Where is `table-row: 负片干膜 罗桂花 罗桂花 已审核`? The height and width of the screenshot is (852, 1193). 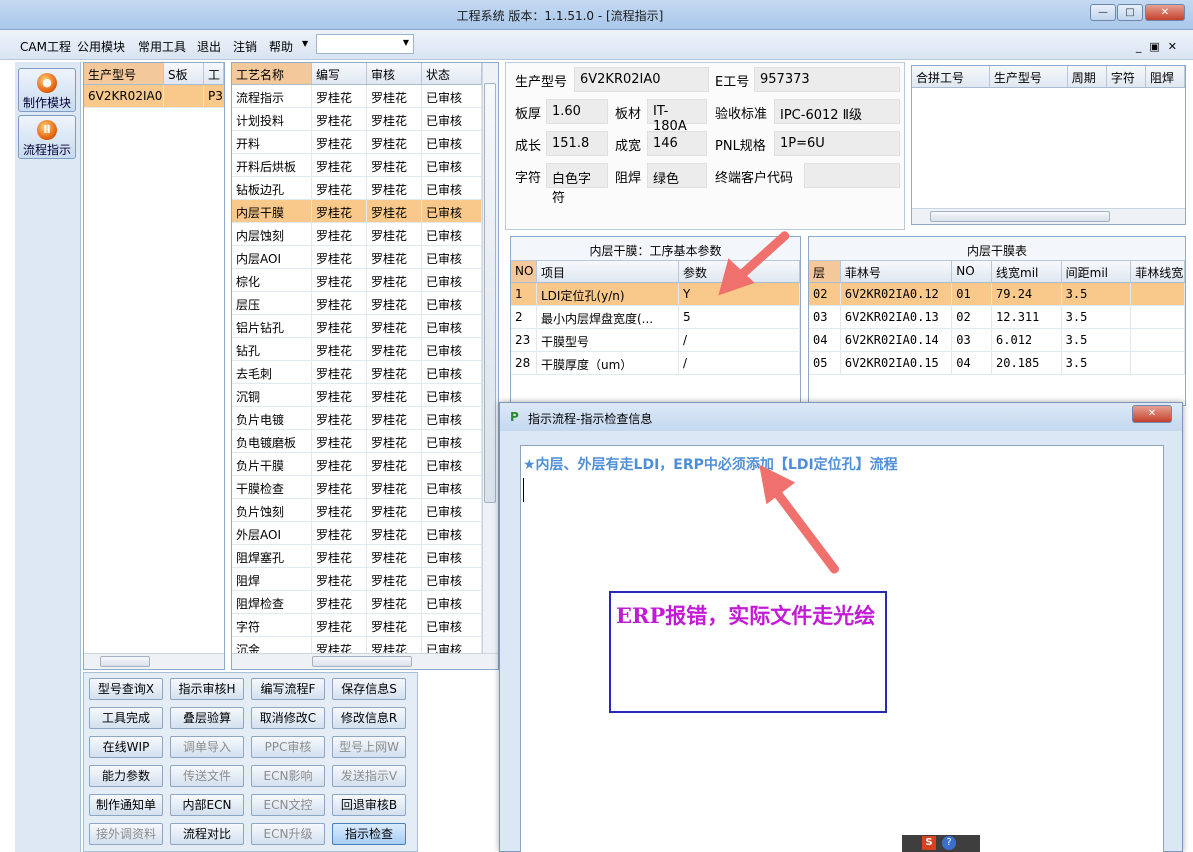
table-row: 负片干膜 罗桂花 罗桂花 已审核 is located at coordinates (357, 464).